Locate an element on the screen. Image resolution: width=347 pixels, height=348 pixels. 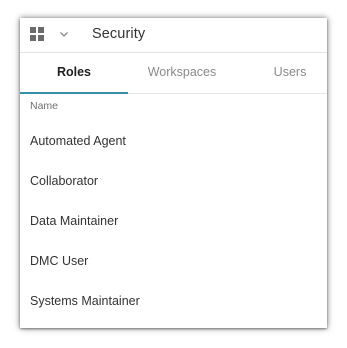
list-item: Automated Agent is located at coordinates (173, 141).